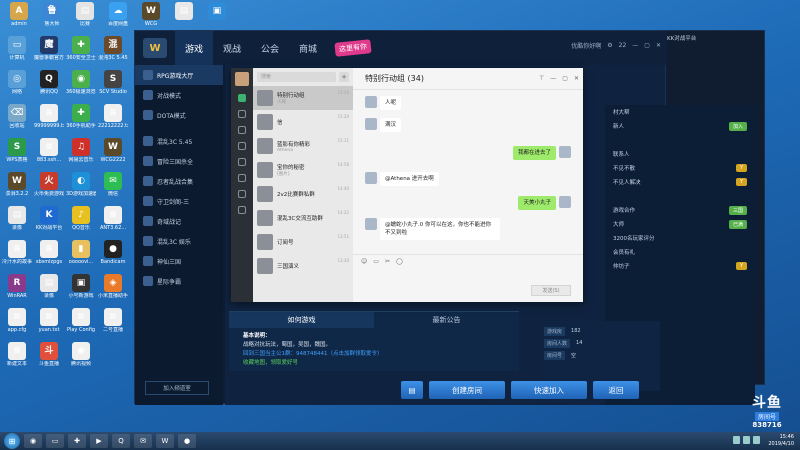 This screenshot has width=800, height=450. I want to click on panel-row: 3200名玩家评分, so click(680, 238).